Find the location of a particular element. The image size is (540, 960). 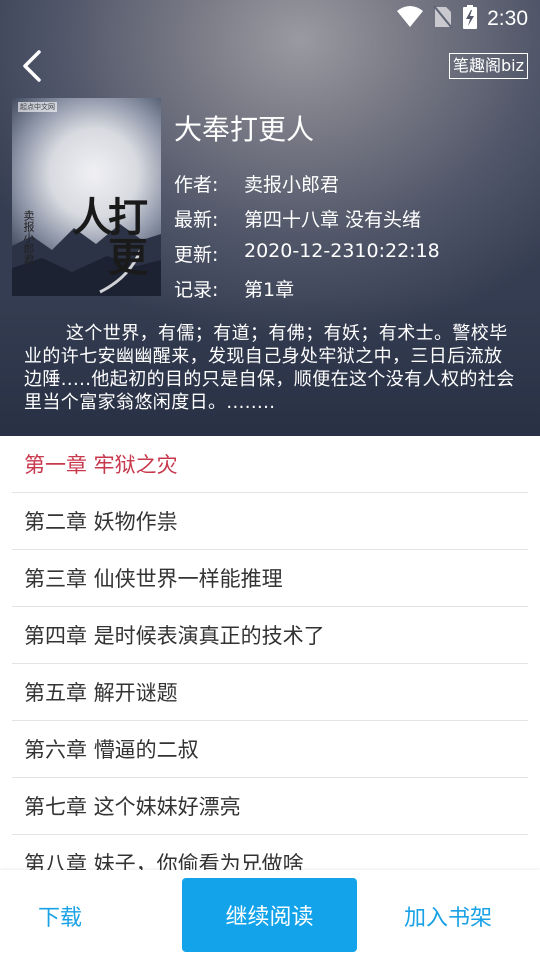

wifi-icon is located at coordinates (410, 19).